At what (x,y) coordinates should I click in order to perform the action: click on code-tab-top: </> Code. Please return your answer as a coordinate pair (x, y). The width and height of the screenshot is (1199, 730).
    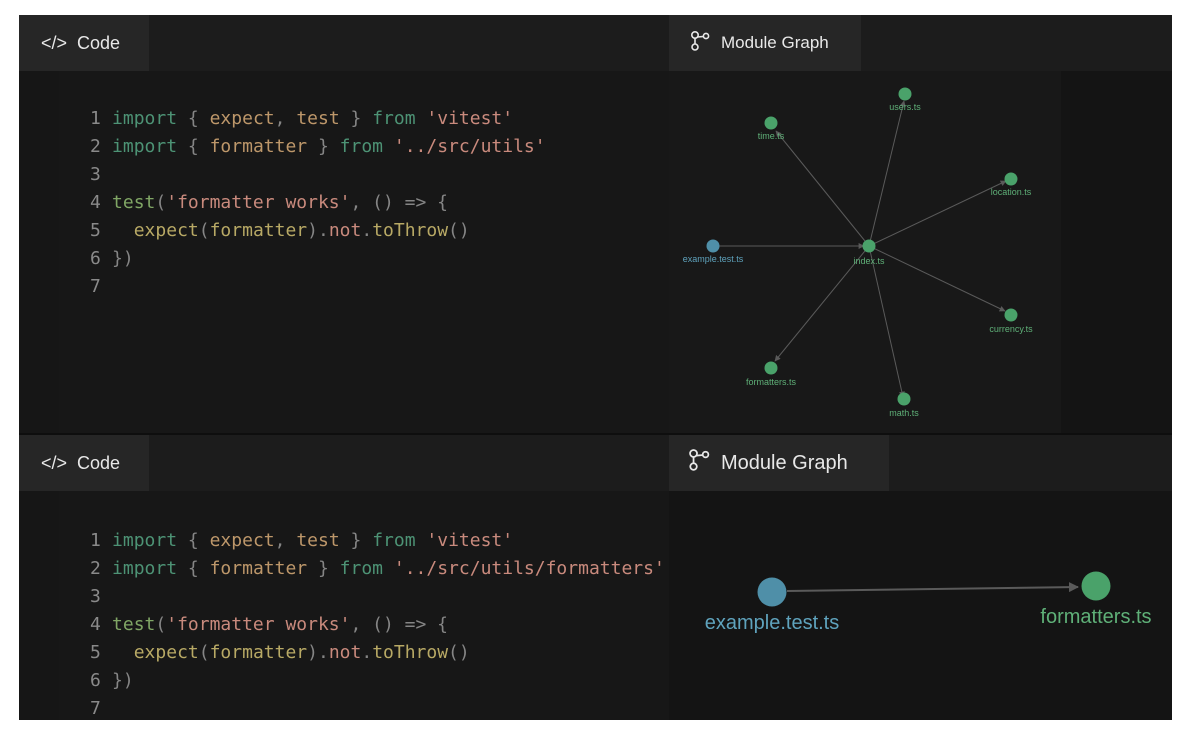
    Looking at the image, I should click on (84, 43).